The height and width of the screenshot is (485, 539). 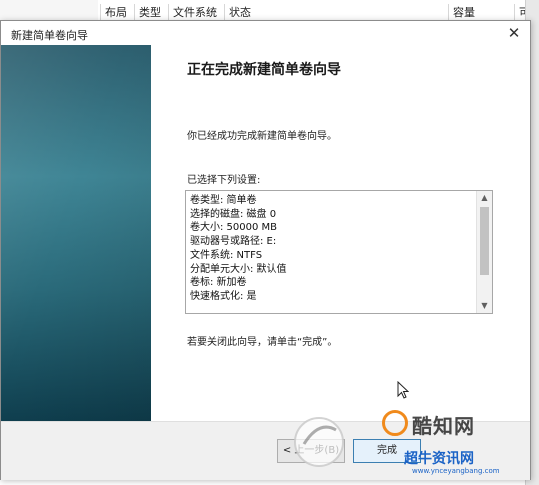 I want to click on wizard-titlebar: 新建简单卷向导 ✕, so click(x=265, y=33).